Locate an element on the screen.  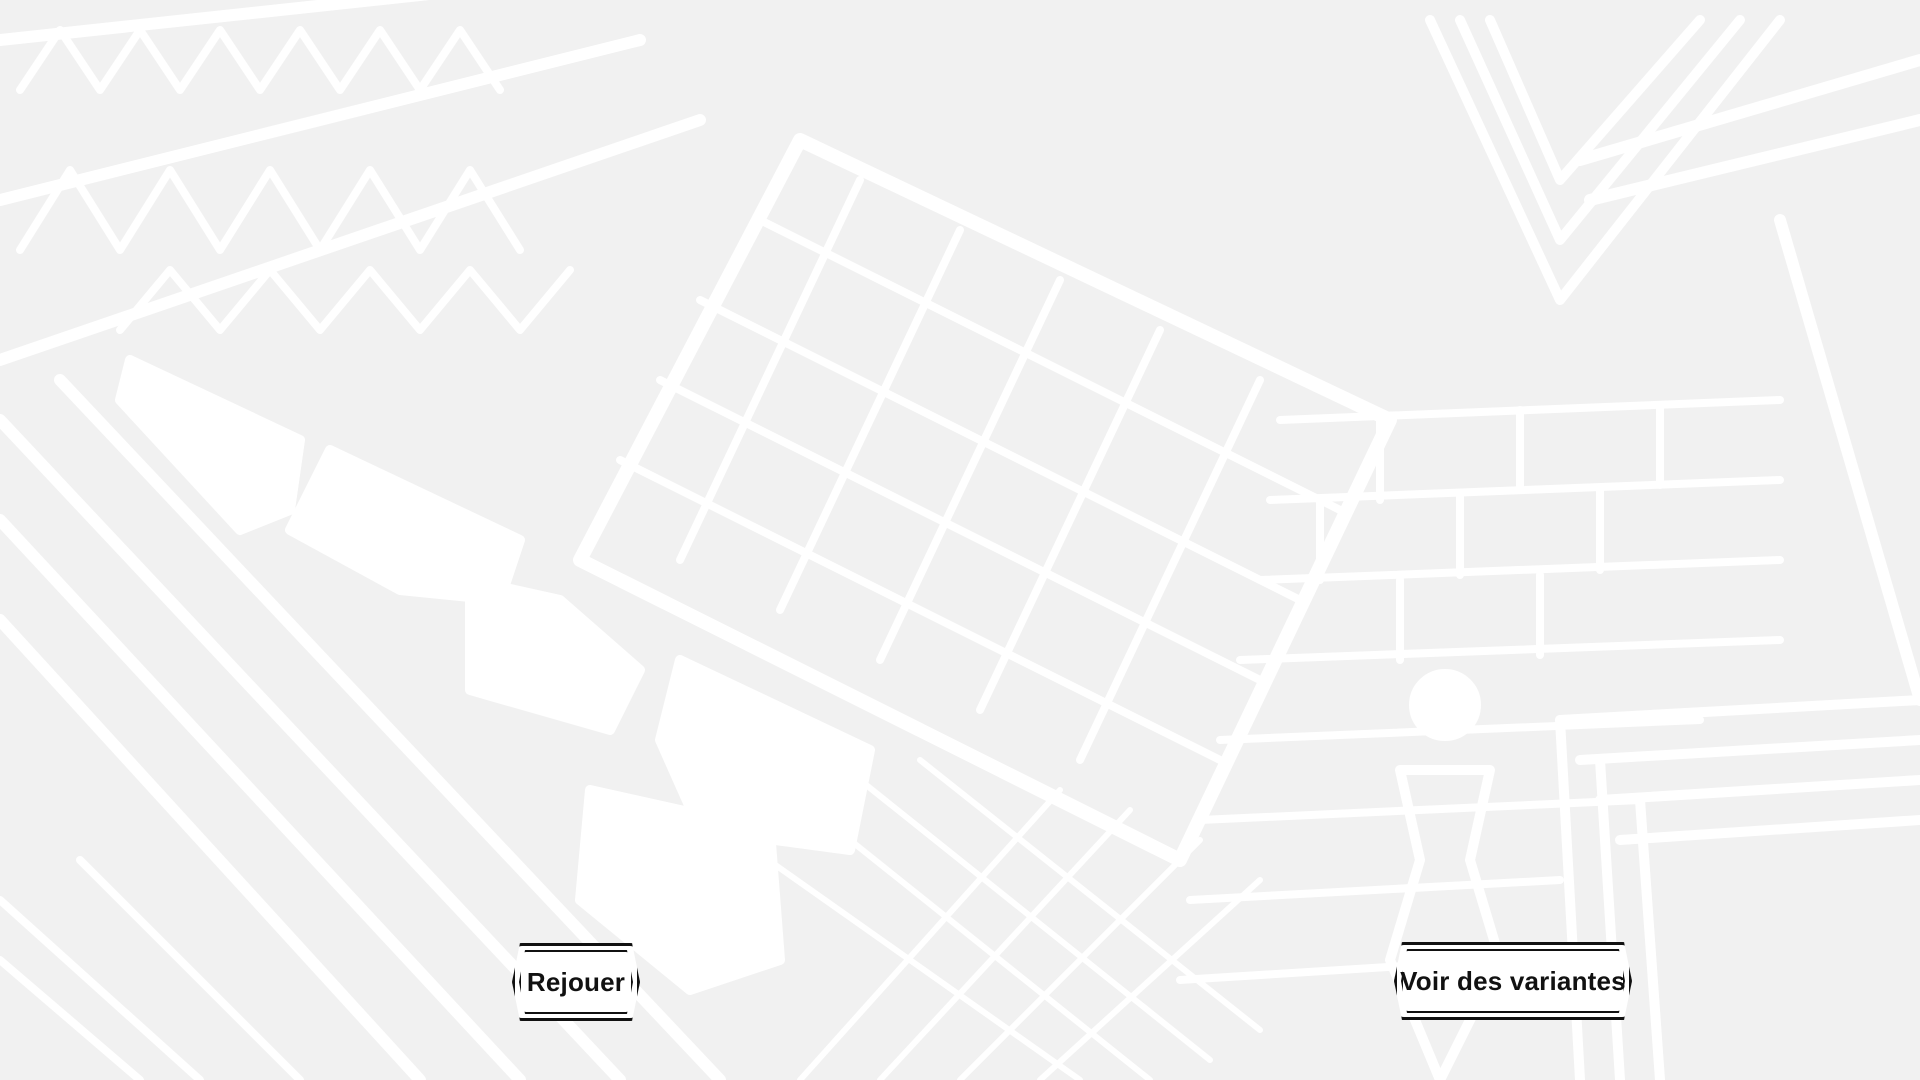
view-variants-button-label: Voir des variantes is located at coordinates (1513, 980).